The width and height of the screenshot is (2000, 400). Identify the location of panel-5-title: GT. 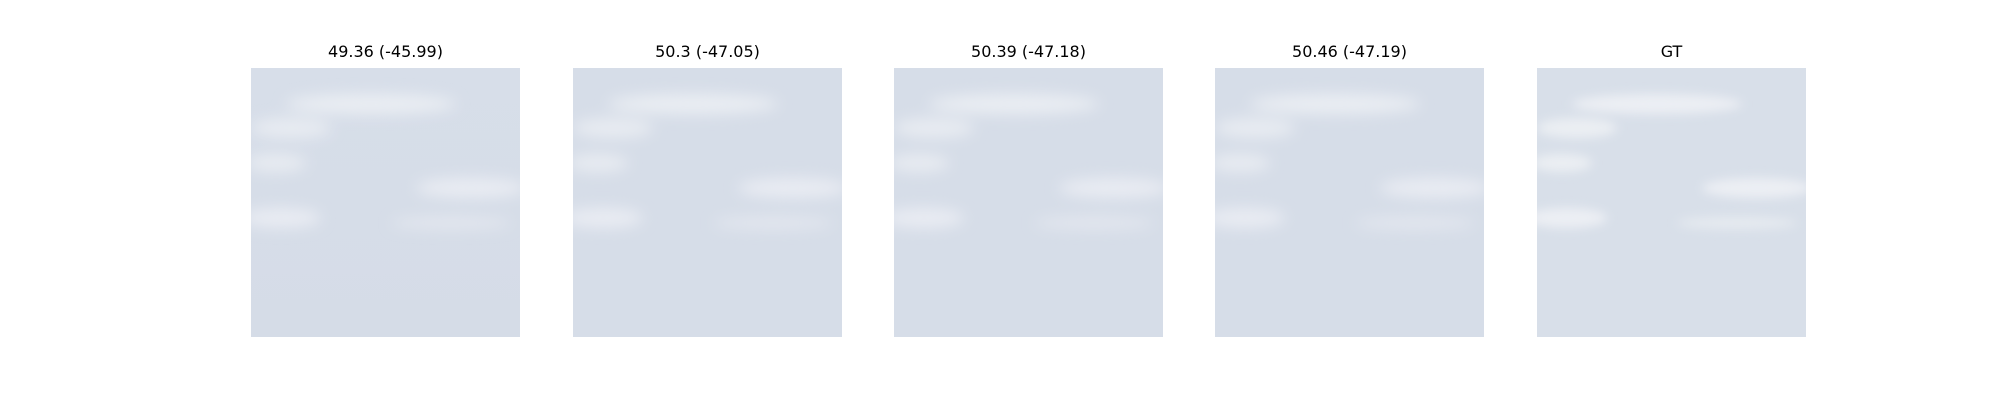
(1671, 51).